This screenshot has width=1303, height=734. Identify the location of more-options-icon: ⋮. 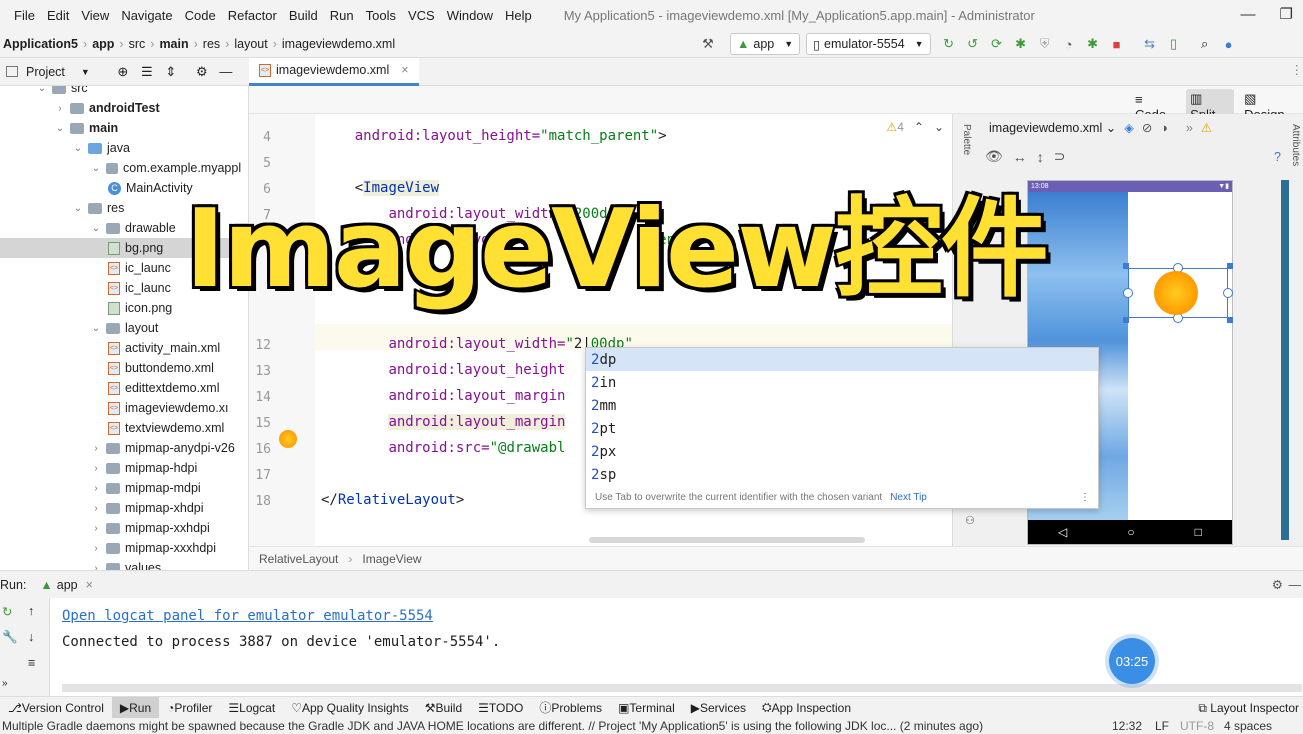
(1085, 497).